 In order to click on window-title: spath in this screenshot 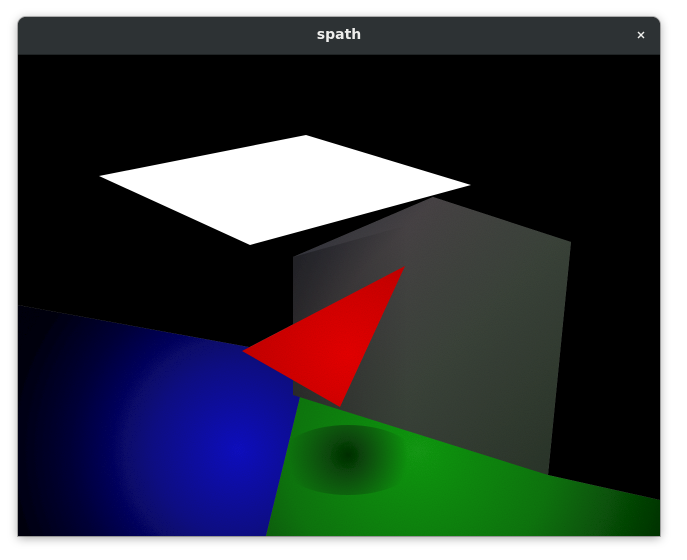, I will do `click(339, 35)`.